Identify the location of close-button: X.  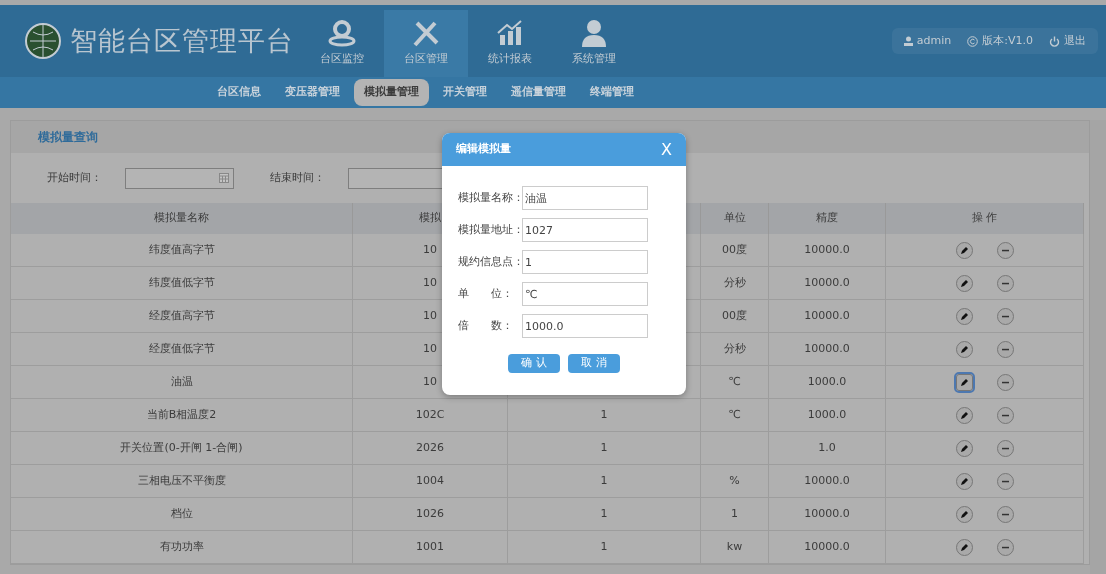
(666, 149).